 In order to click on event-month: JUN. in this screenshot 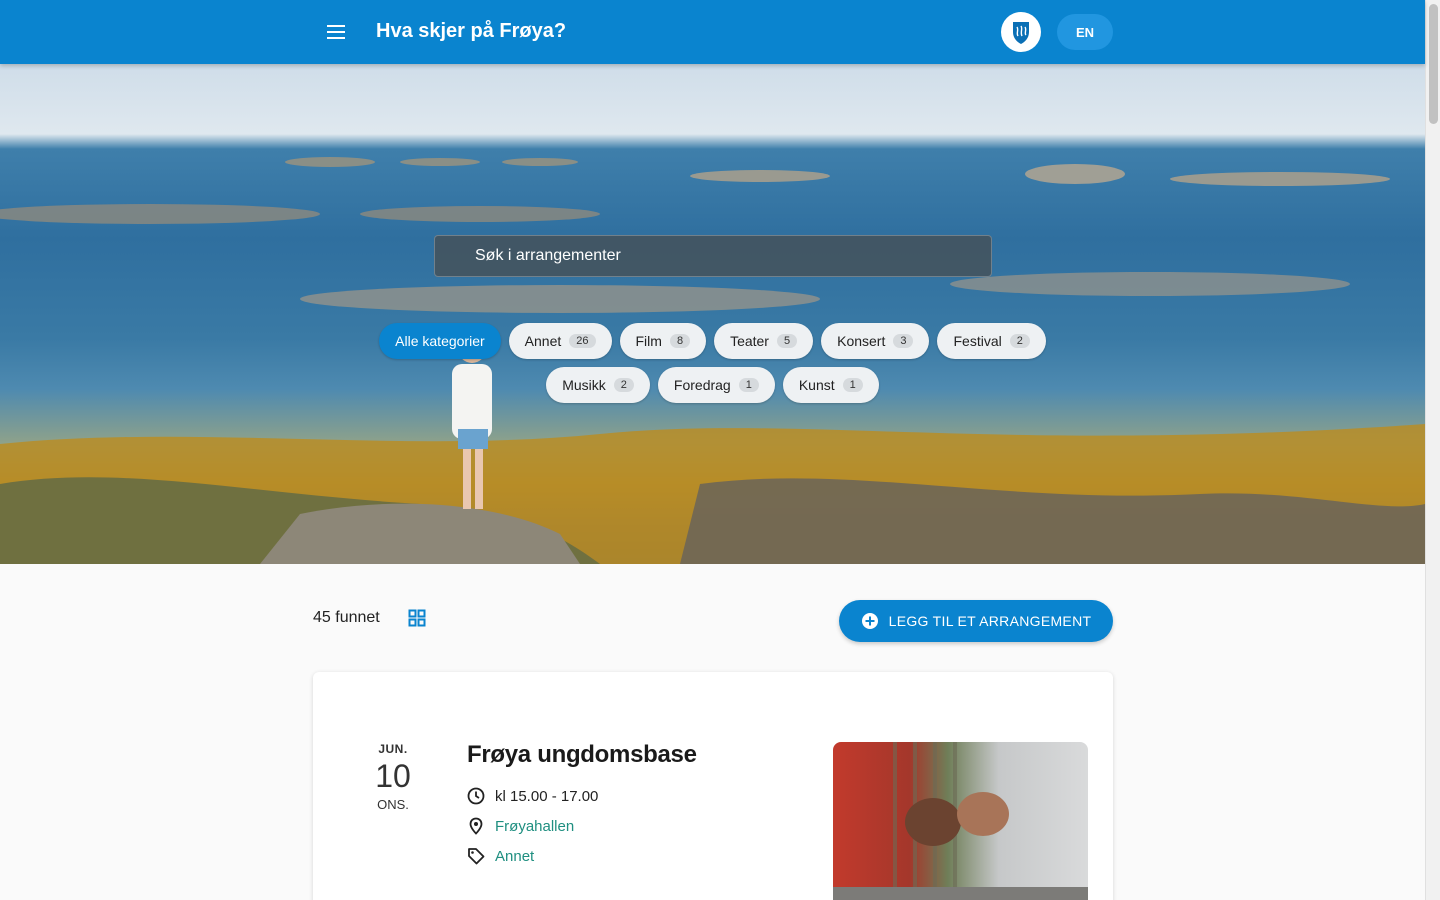, I will do `click(393, 749)`.